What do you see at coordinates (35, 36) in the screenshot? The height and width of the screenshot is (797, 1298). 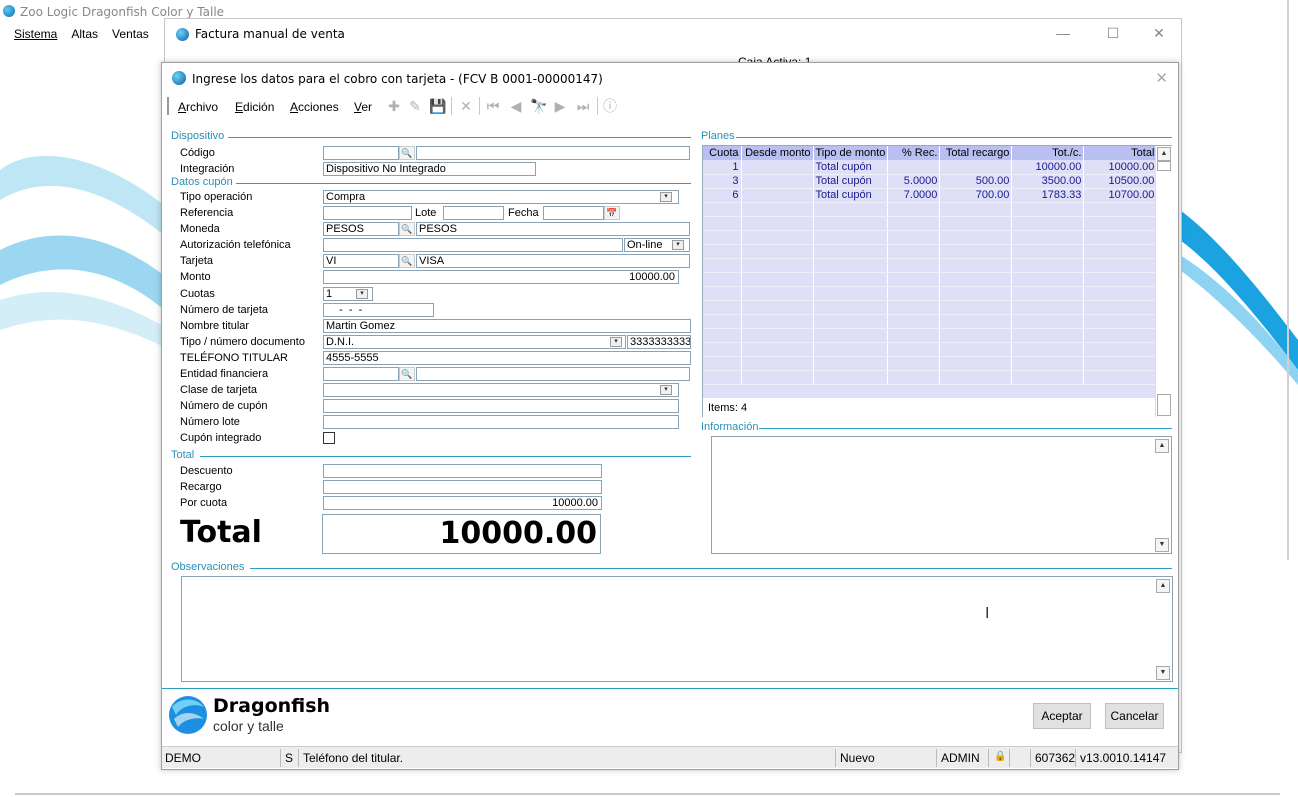 I see `menu-sistema: Sistema` at bounding box center [35, 36].